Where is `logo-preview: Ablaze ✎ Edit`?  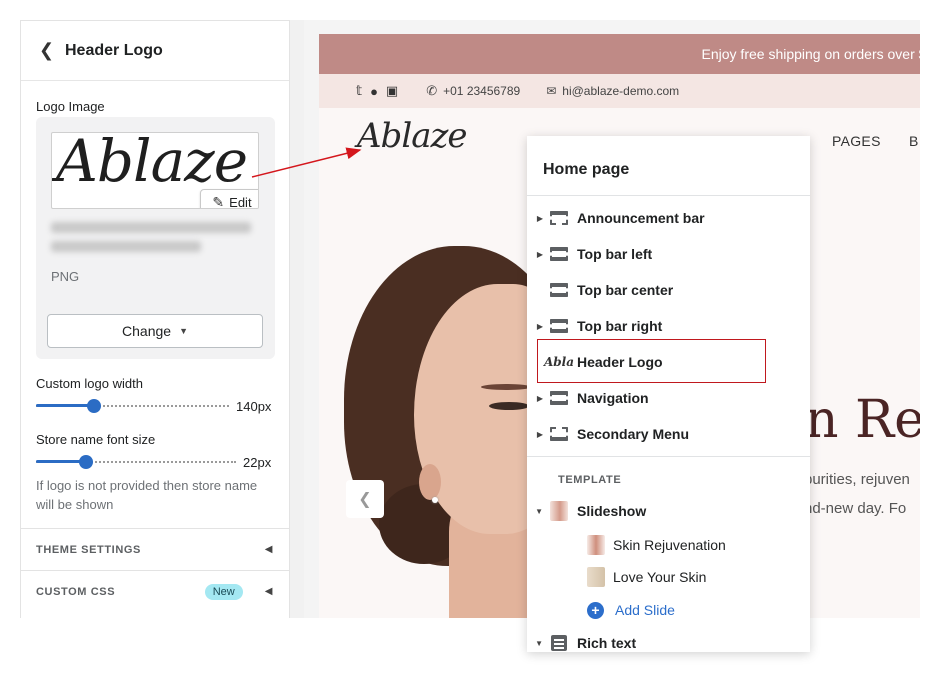
logo-preview: Ablaze ✎ Edit is located at coordinates (155, 170).